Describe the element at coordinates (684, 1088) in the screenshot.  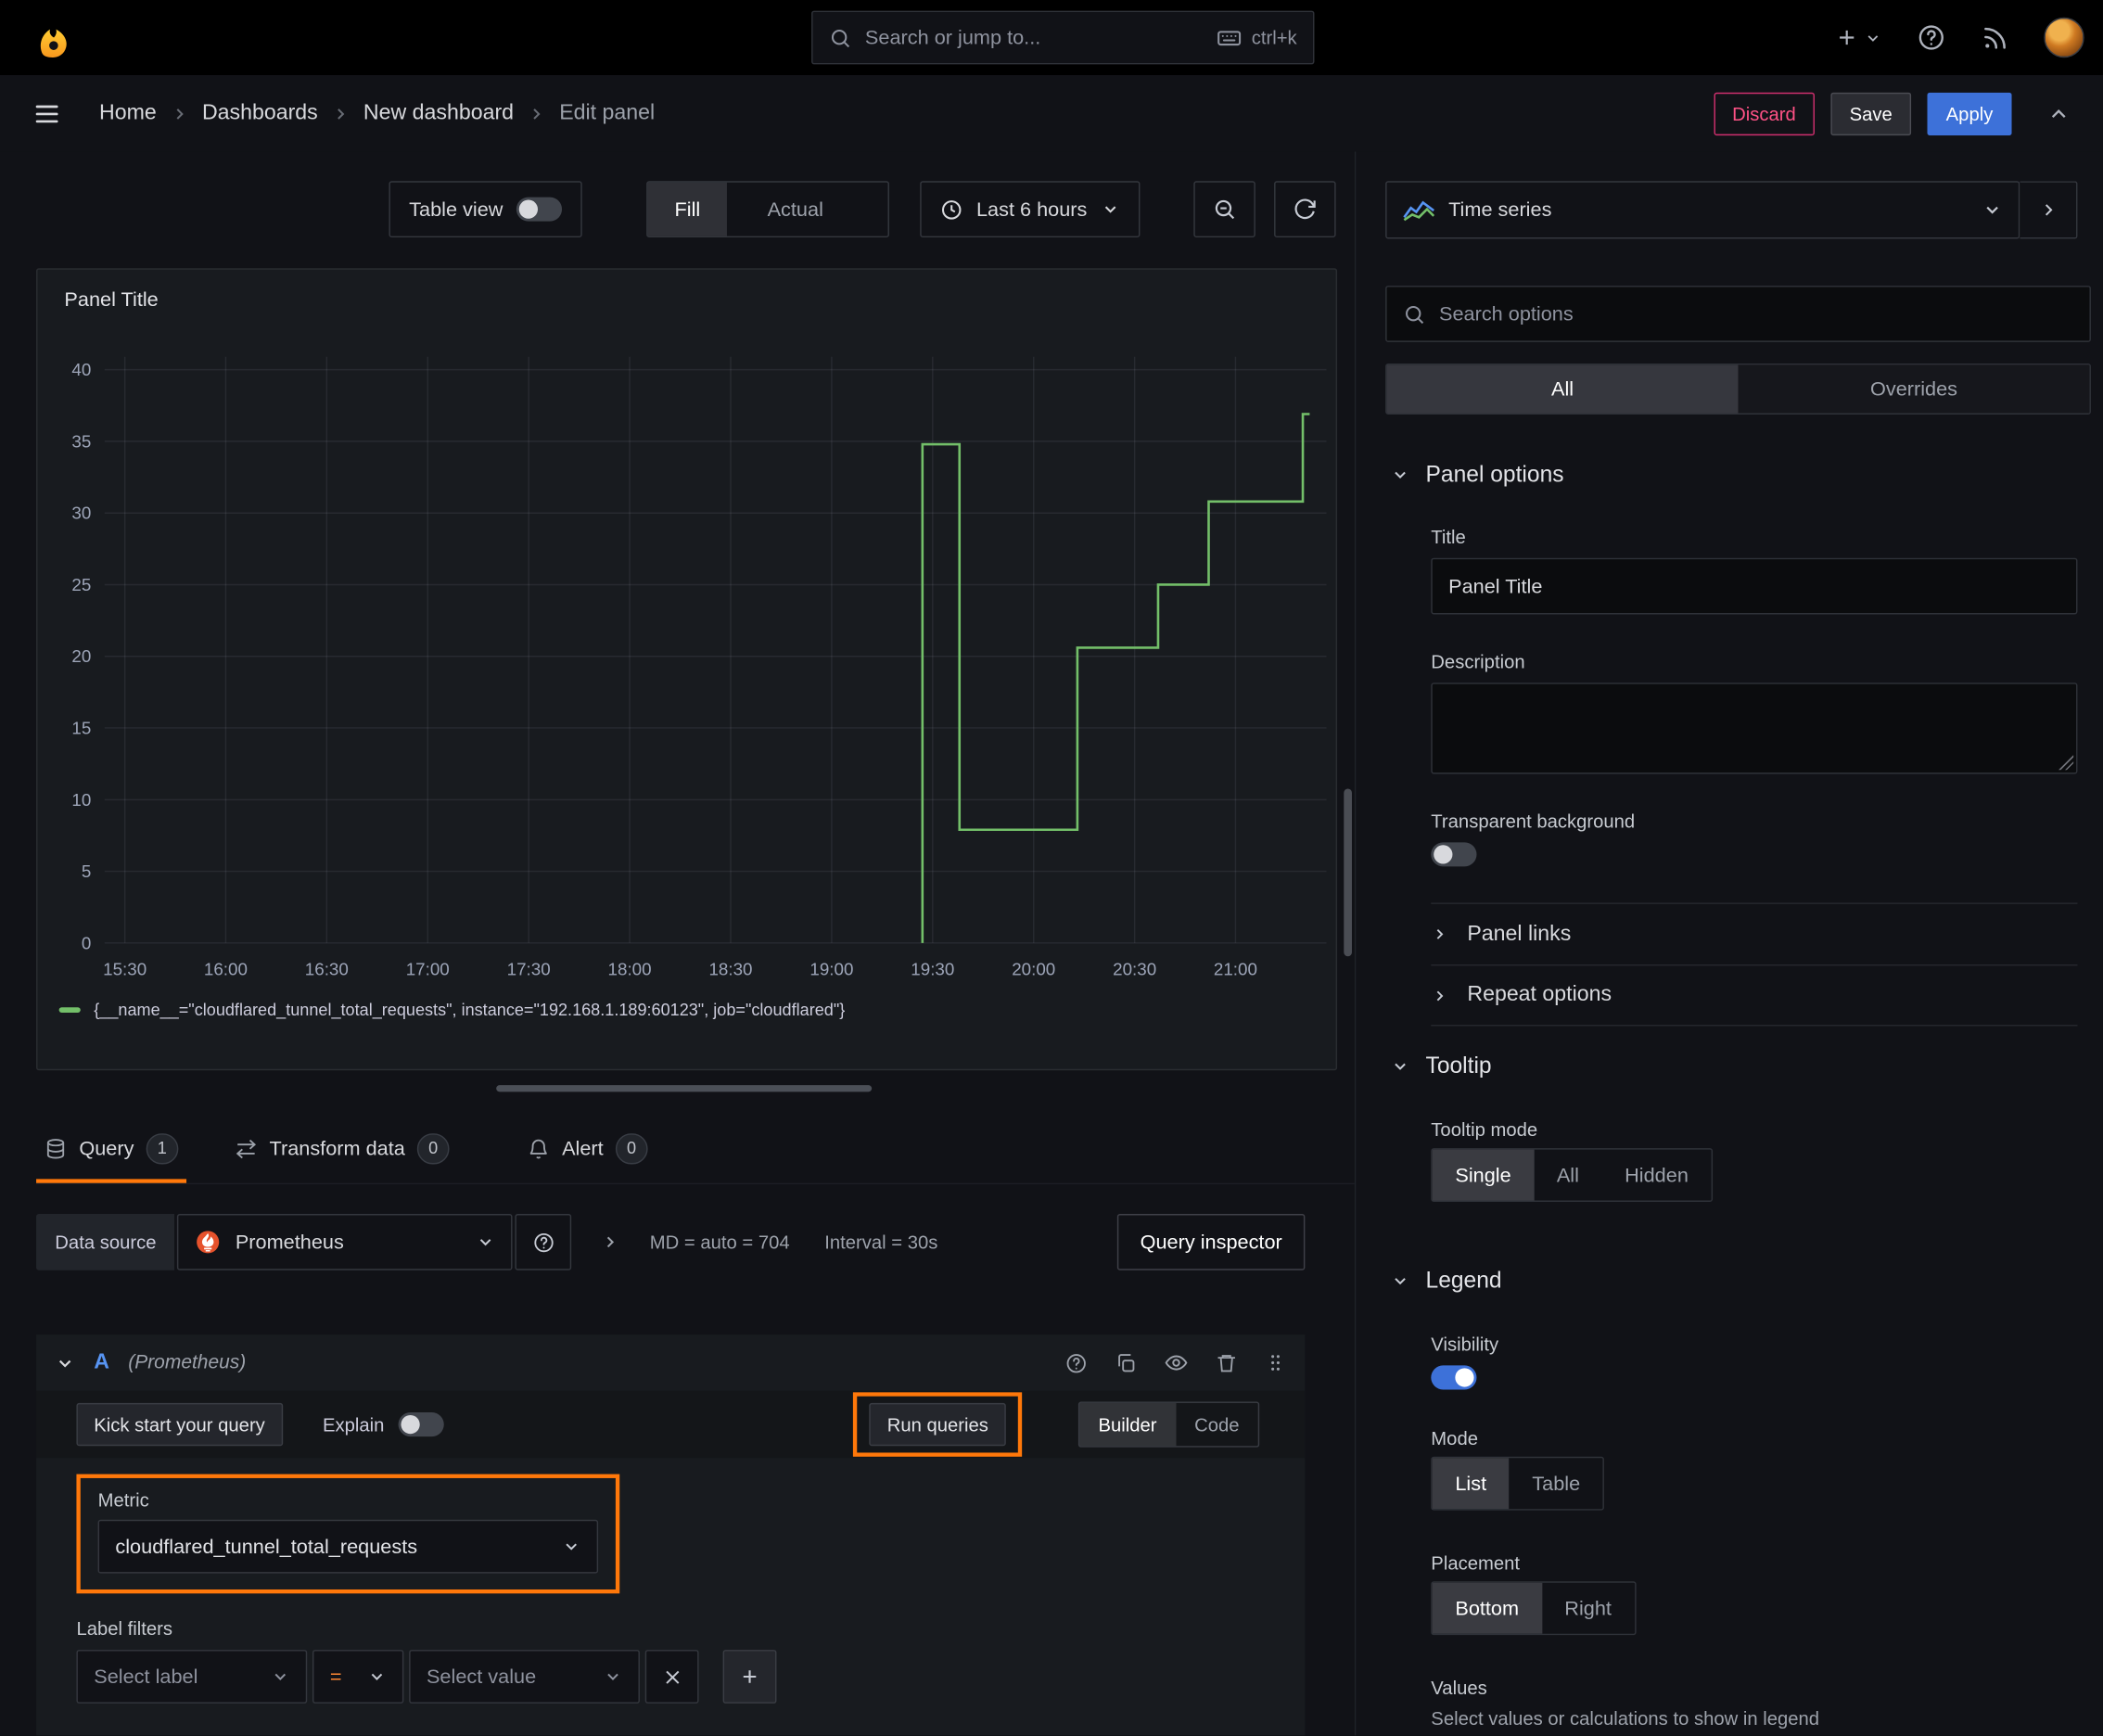
I see `panel-resize-handle` at that location.